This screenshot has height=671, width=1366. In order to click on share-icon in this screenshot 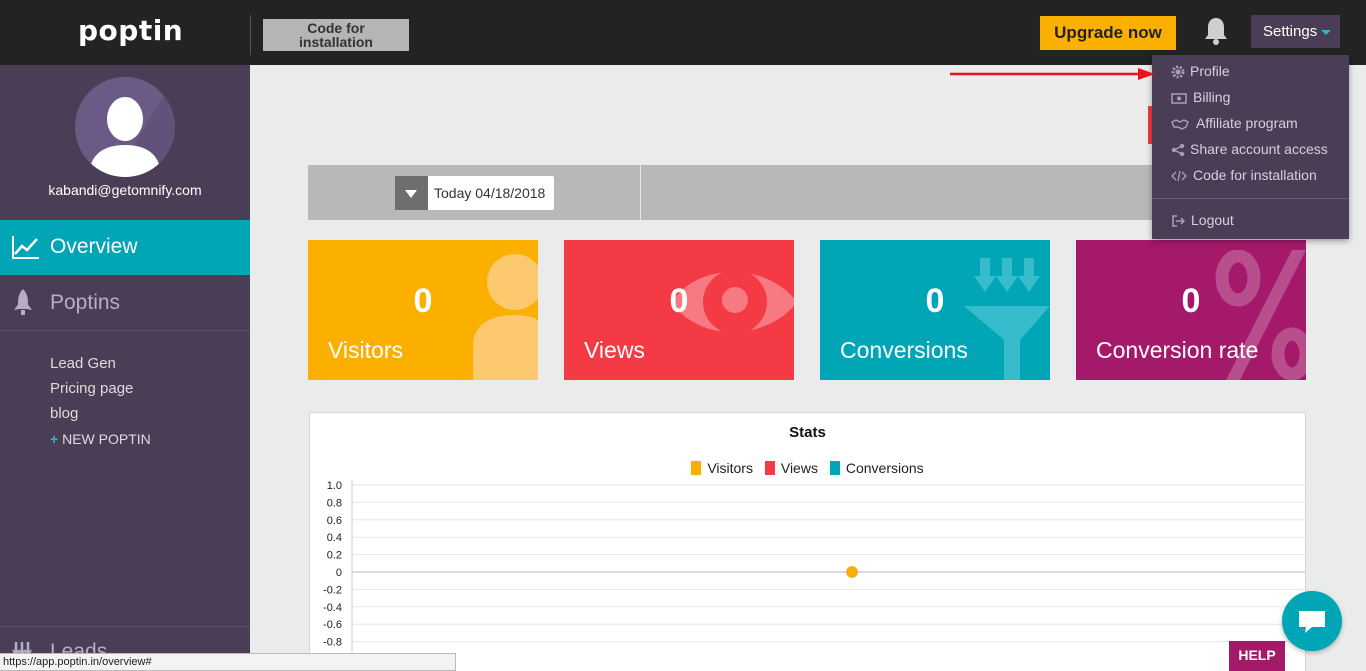, I will do `click(1178, 150)`.